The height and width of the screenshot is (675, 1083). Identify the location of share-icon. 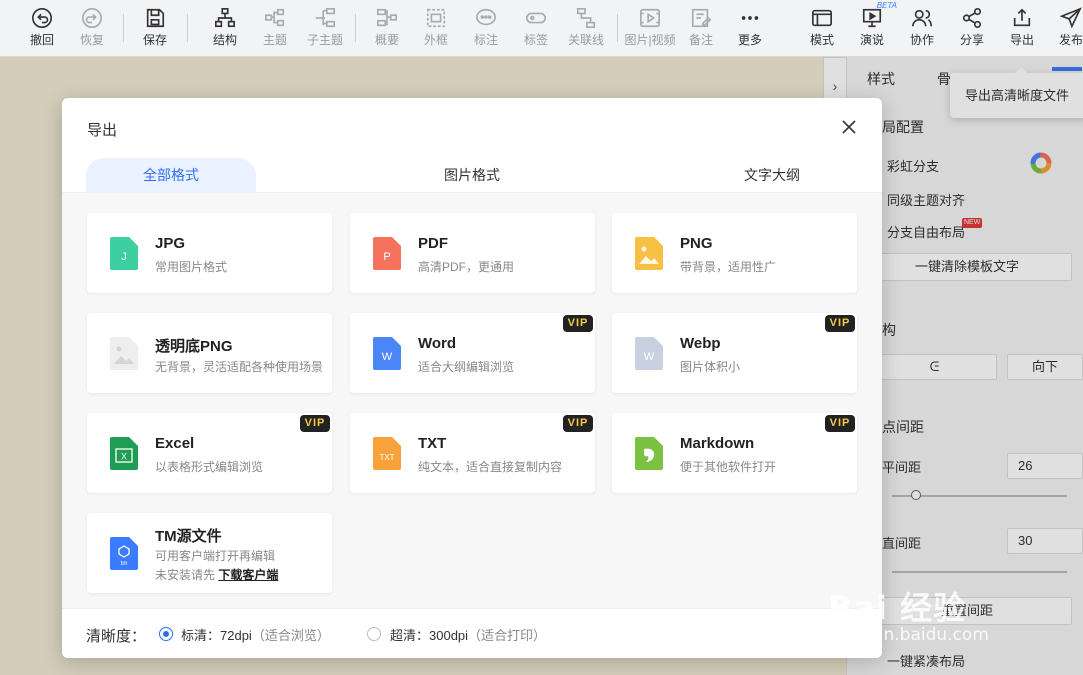
(972, 18).